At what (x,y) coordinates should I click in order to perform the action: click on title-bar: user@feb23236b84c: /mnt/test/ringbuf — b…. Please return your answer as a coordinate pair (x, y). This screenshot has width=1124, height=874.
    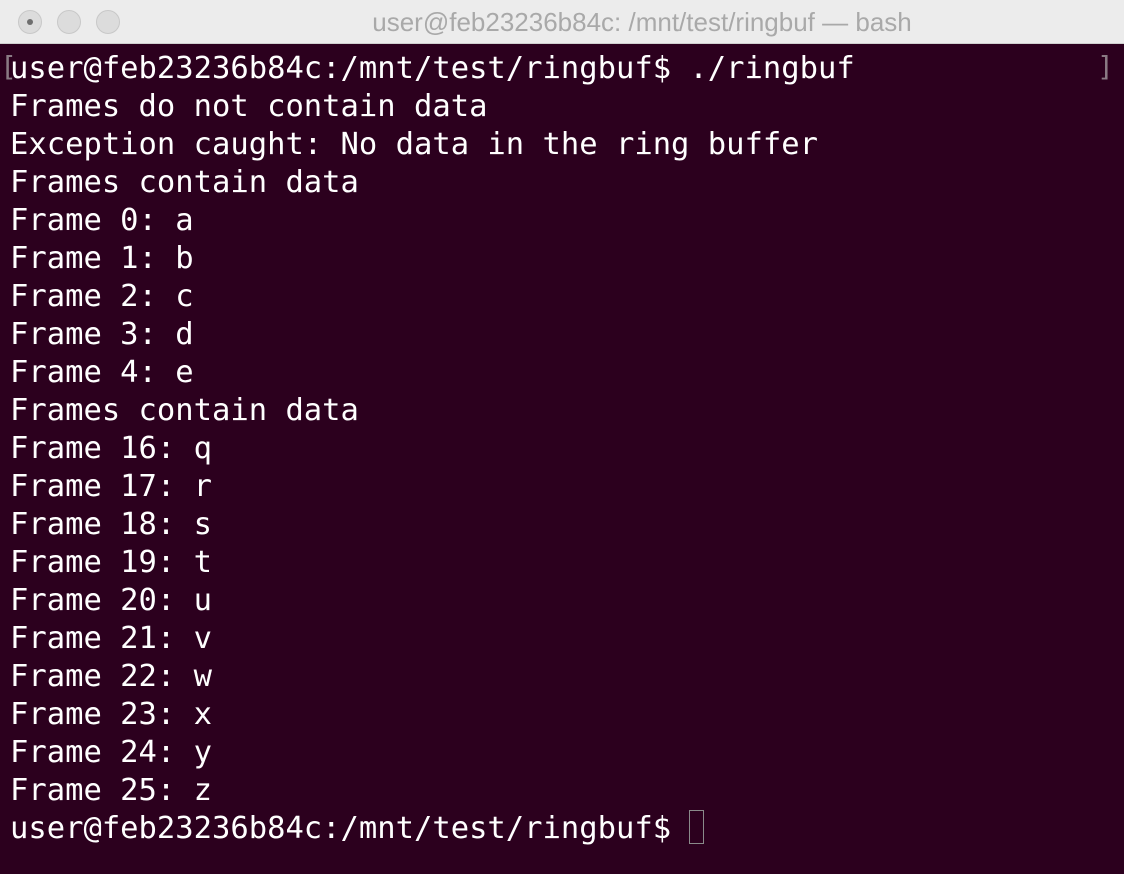
    Looking at the image, I should click on (562, 22).